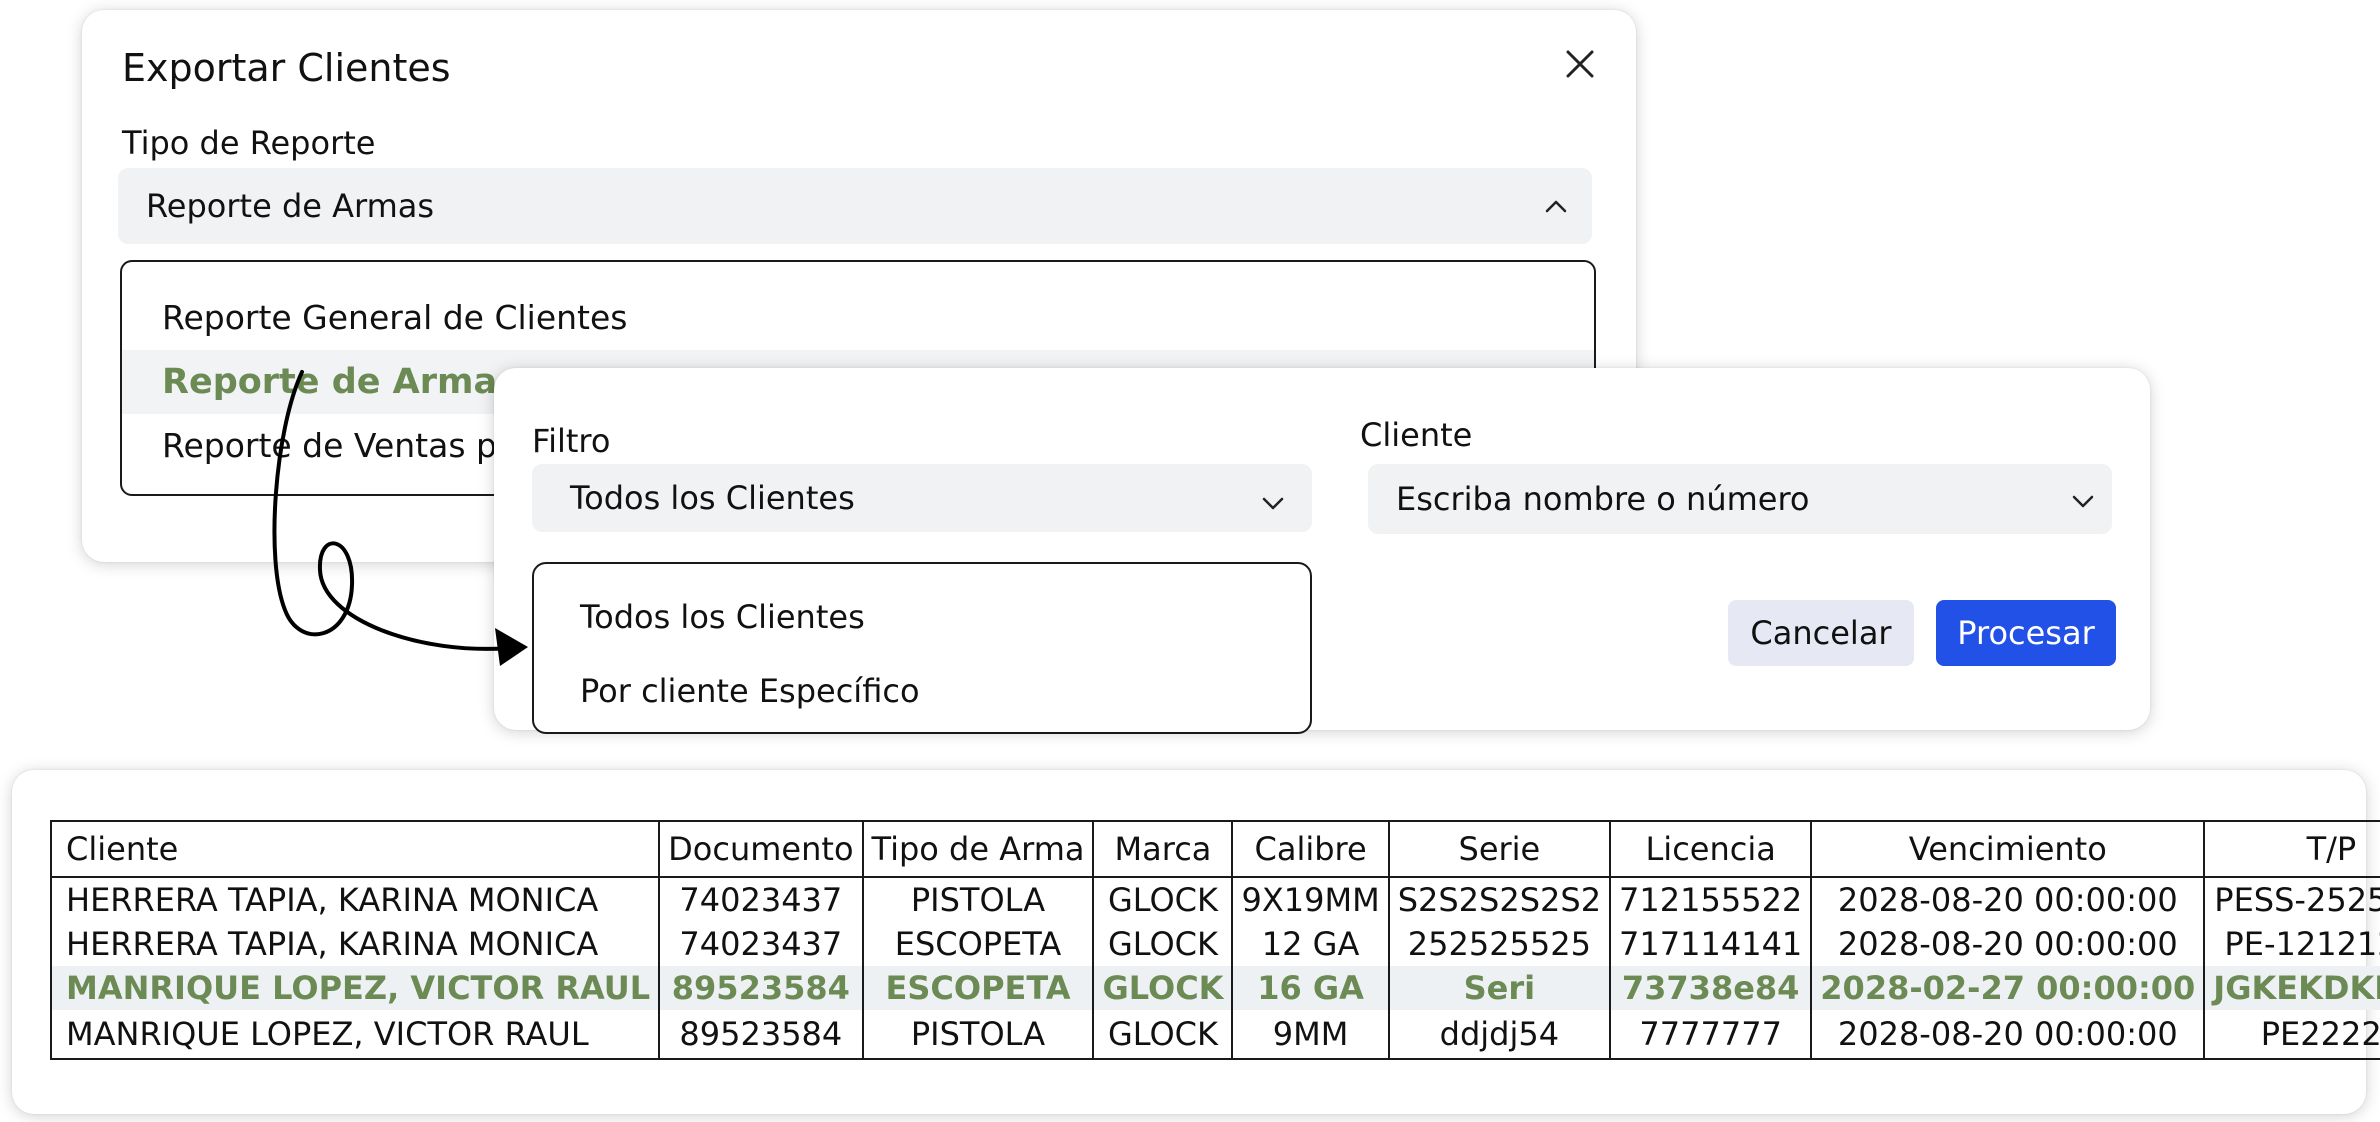 This screenshot has height=1122, width=2380. Describe the element at coordinates (2291, 988) in the screenshot. I see `cell-tp: JGKEKDKDNE` at that location.